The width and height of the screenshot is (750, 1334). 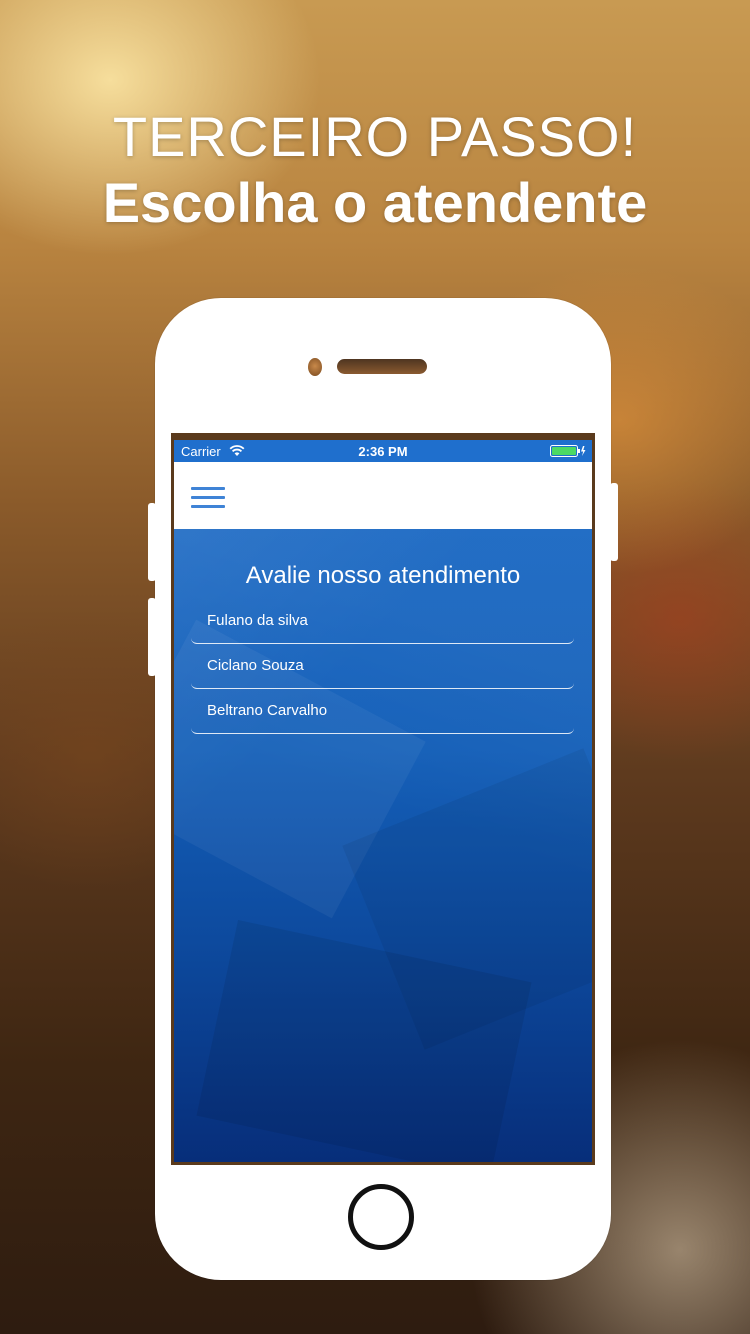 What do you see at coordinates (383, 495) in the screenshot?
I see `navigation-bar` at bounding box center [383, 495].